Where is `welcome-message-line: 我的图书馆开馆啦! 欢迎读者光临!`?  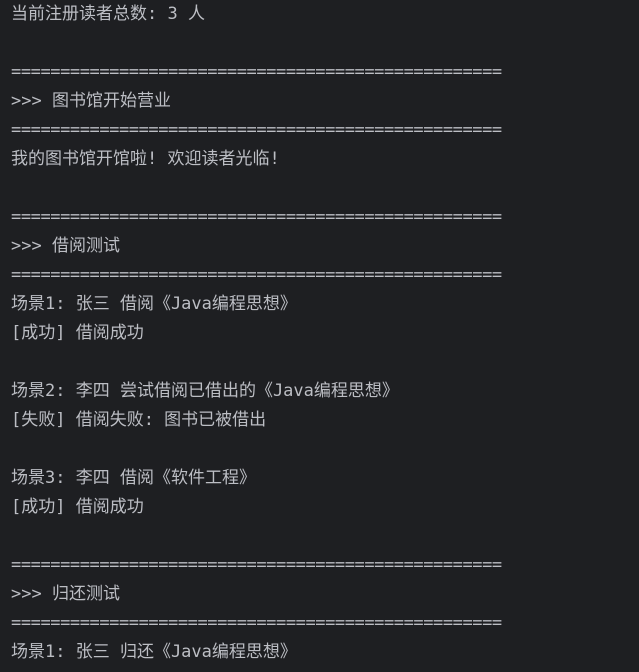
welcome-message-line: 我的图书馆开馆啦! 欢迎读者光临! is located at coordinates (145, 159).